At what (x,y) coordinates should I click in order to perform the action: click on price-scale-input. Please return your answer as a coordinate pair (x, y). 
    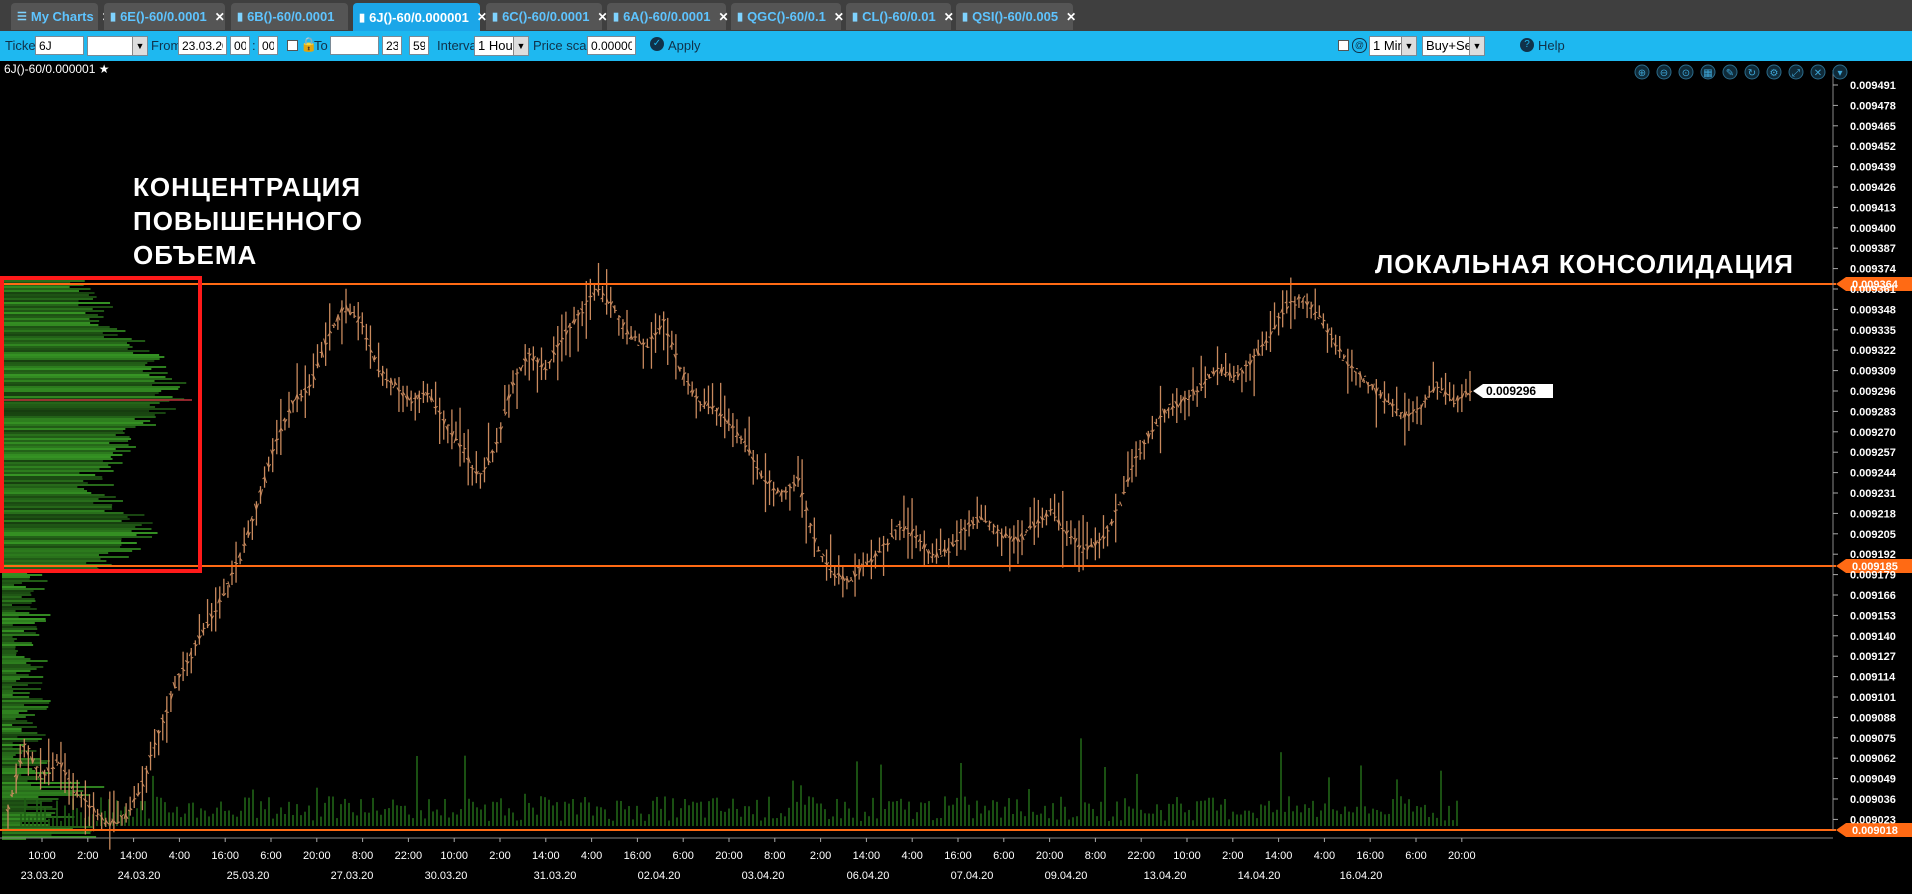
    Looking at the image, I should click on (611, 45).